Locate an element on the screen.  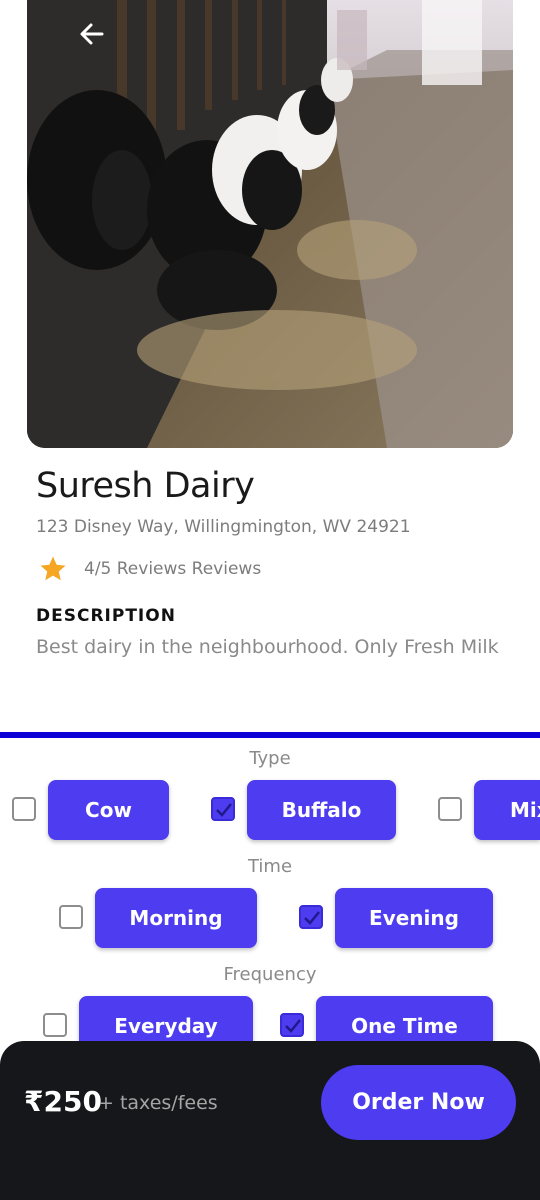
frequency-label: Frequency is located at coordinates (270, 974).